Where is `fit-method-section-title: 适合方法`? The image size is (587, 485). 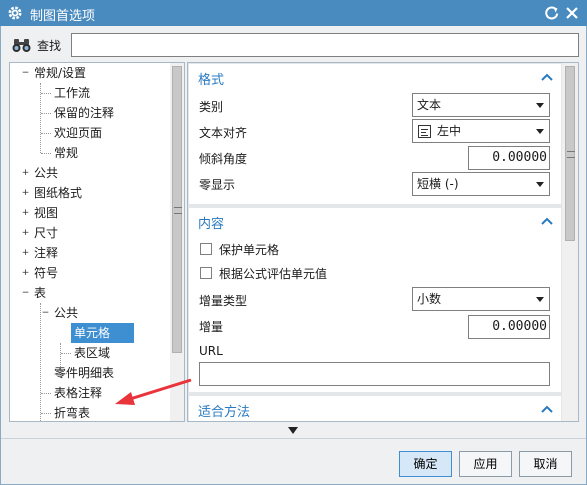
fit-method-section-title: 适合方法 is located at coordinates (224, 412).